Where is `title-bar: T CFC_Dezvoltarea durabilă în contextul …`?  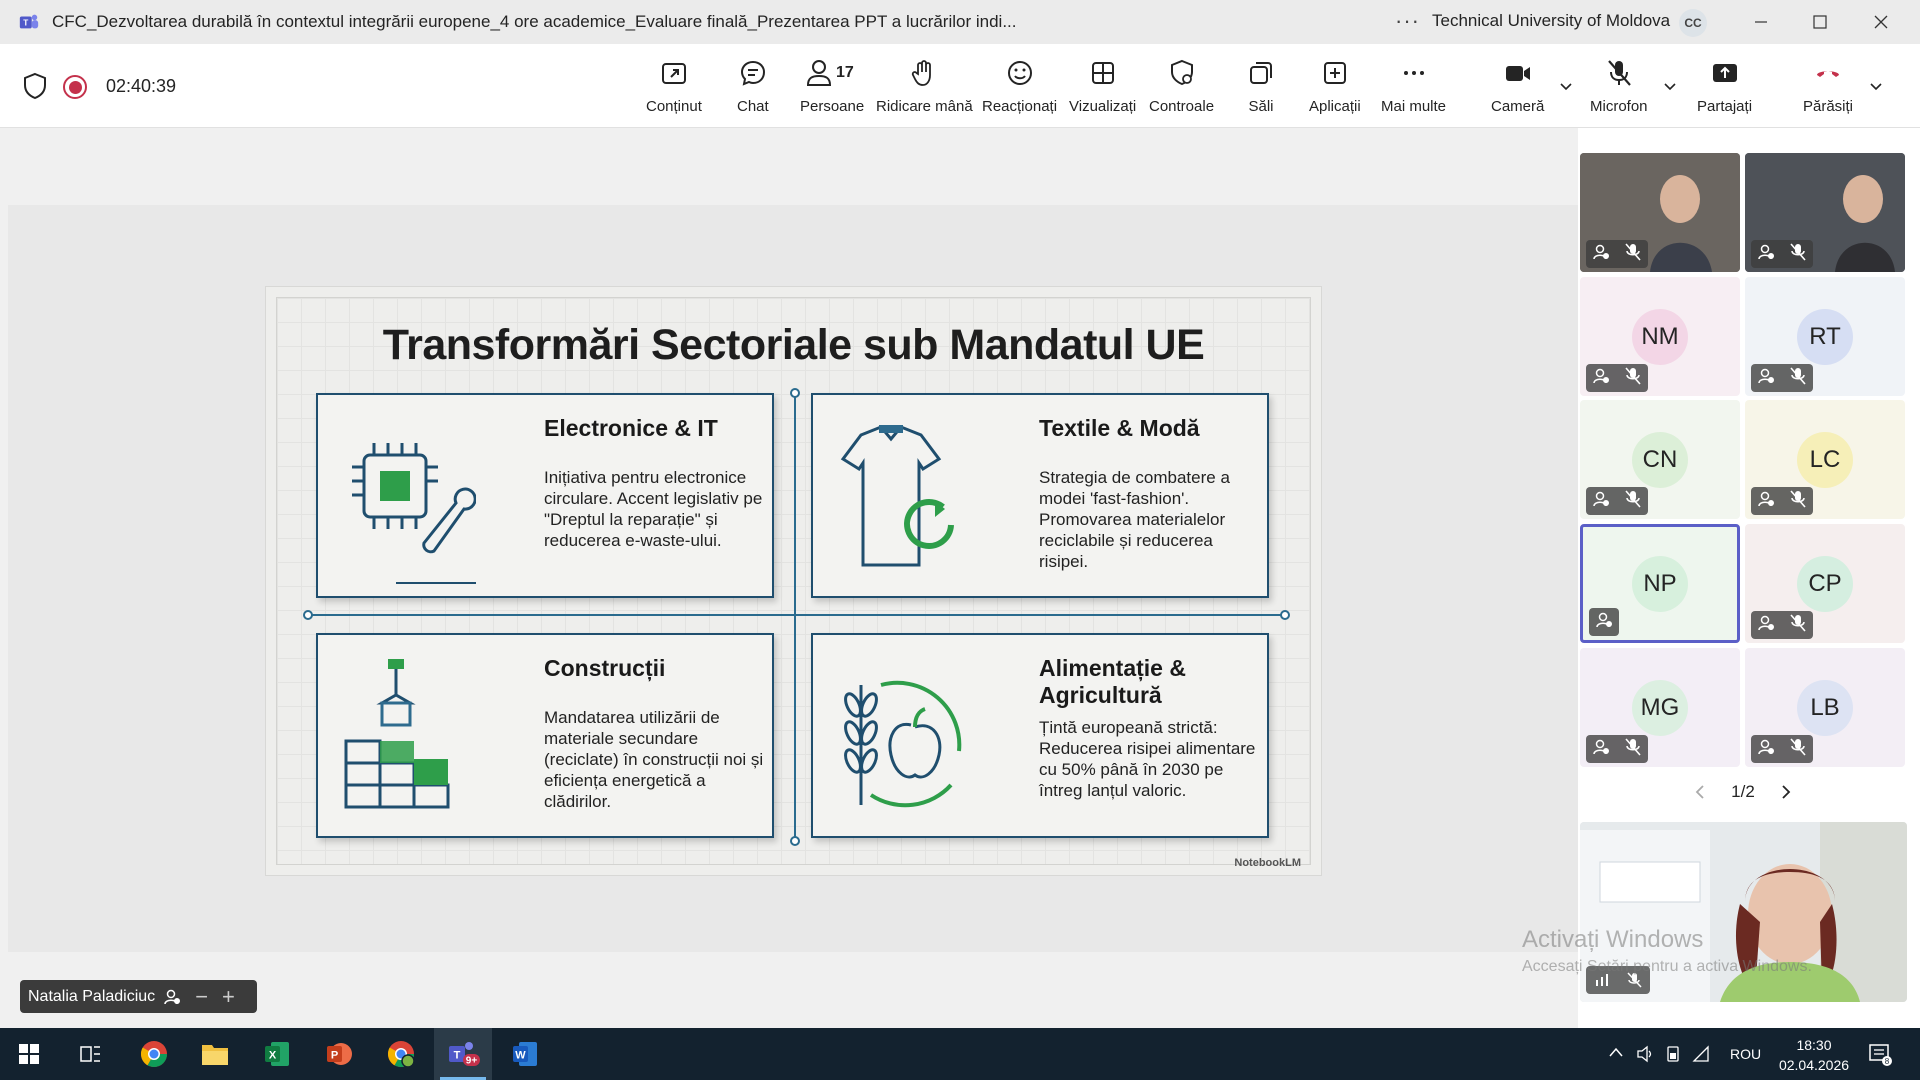 title-bar: T CFC_Dezvoltarea durabilă în contextul … is located at coordinates (960, 22).